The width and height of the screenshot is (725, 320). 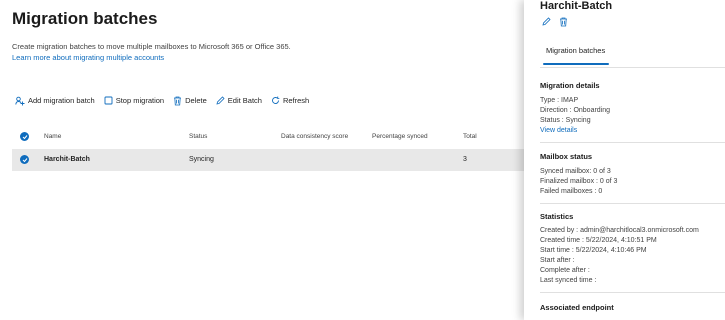 I want to click on edit-icon, so click(x=546, y=22).